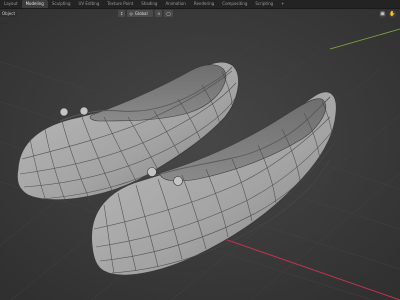 The height and width of the screenshot is (300, 400). What do you see at coordinates (175, 4) in the screenshot?
I see `workspace-tab-animation: Animation` at bounding box center [175, 4].